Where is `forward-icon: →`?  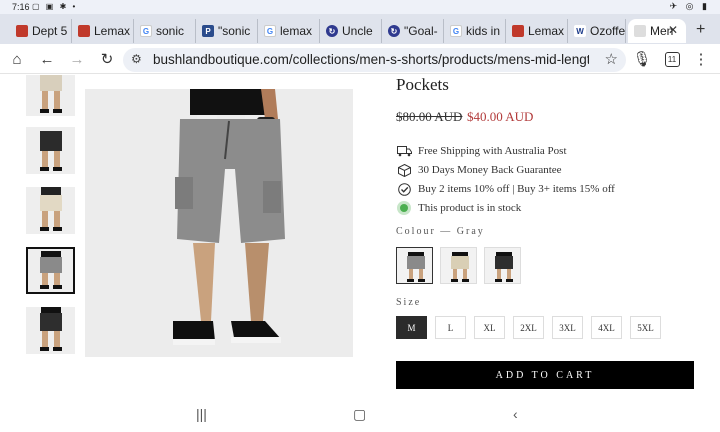 forward-icon: → is located at coordinates (77, 59).